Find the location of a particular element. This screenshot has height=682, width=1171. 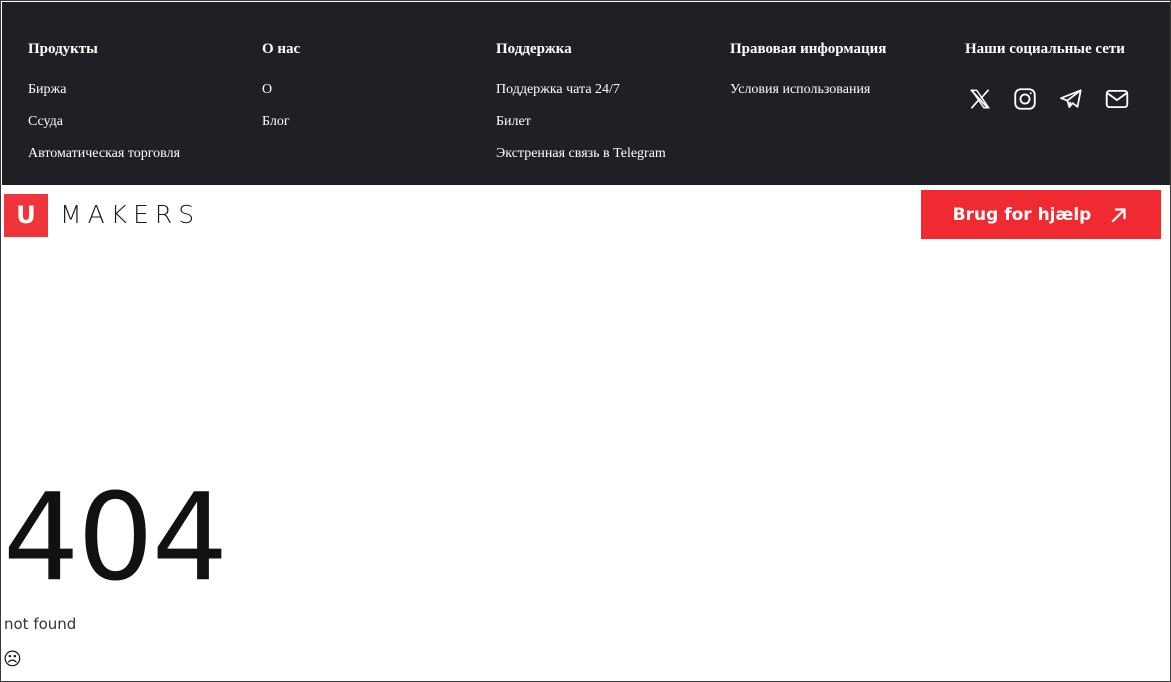

link-chat-support: Поддержка чата 24/7 is located at coordinates (558, 90).